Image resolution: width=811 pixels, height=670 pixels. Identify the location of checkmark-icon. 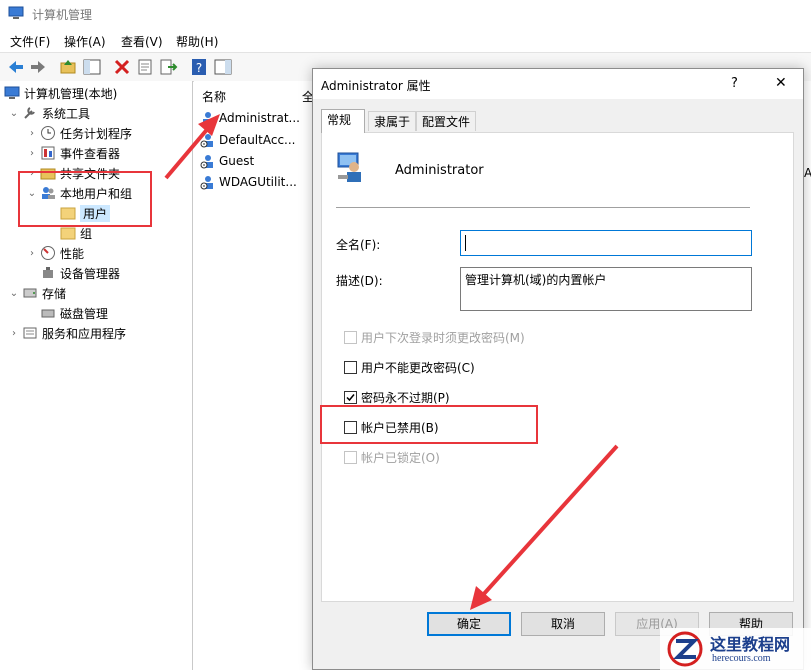
(350, 397).